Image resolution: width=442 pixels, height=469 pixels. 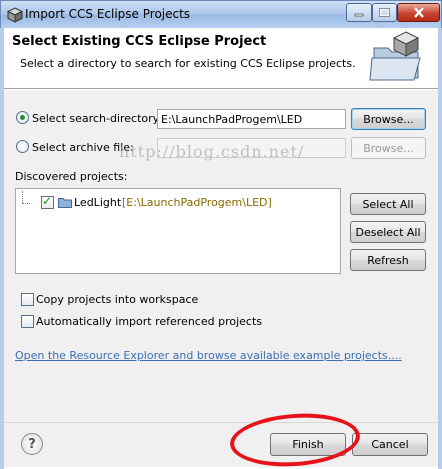 I want to click on search-directory-radio, so click(x=22, y=117).